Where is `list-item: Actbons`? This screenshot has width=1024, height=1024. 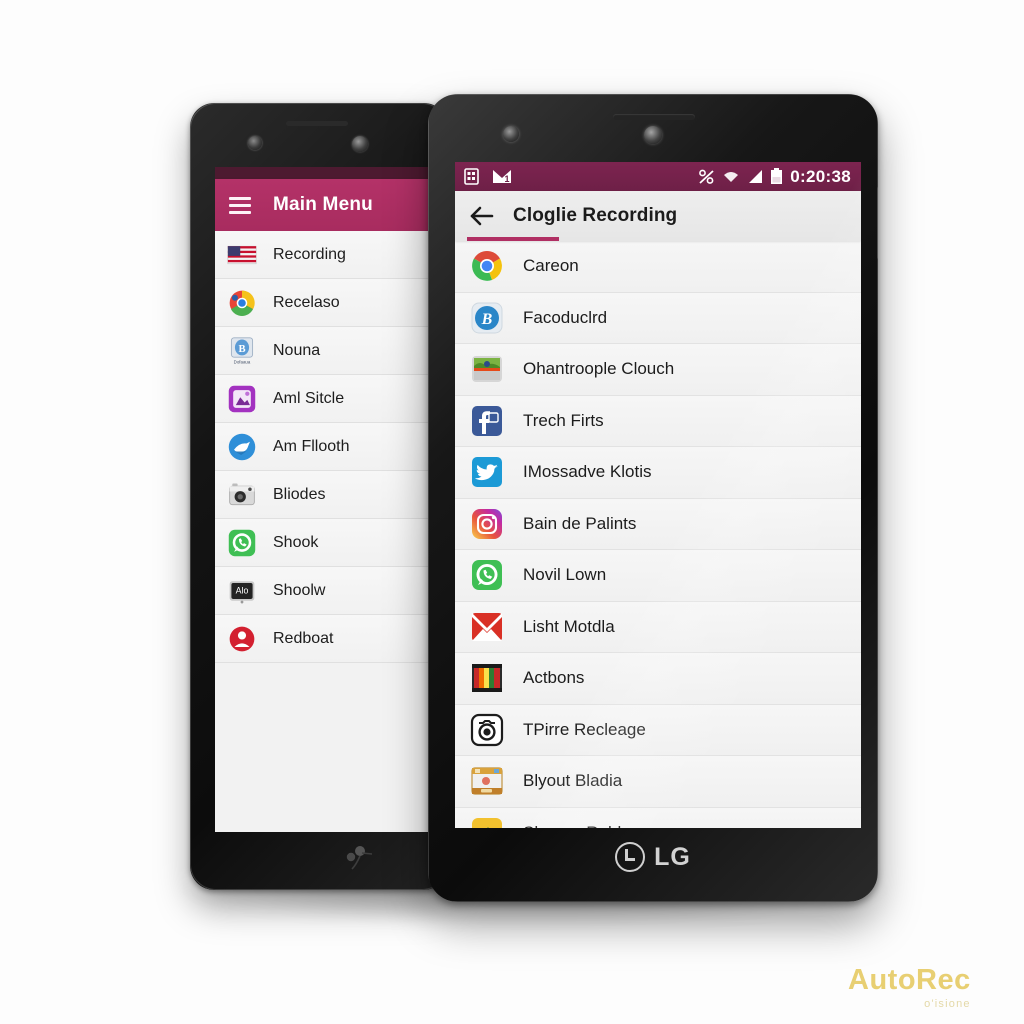
list-item: Actbons is located at coordinates (658, 679).